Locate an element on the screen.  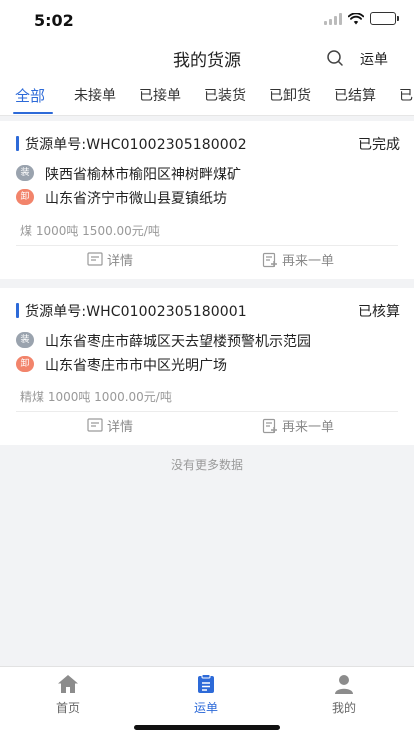
tab-accepted: 已接单 is located at coordinates (160, 95).